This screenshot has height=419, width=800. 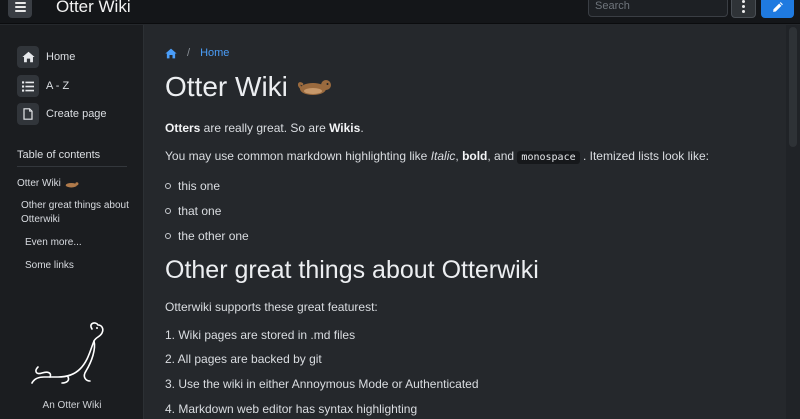 I want to click on toc-link-otter-wiki: Otter Wiki, so click(x=48, y=184).